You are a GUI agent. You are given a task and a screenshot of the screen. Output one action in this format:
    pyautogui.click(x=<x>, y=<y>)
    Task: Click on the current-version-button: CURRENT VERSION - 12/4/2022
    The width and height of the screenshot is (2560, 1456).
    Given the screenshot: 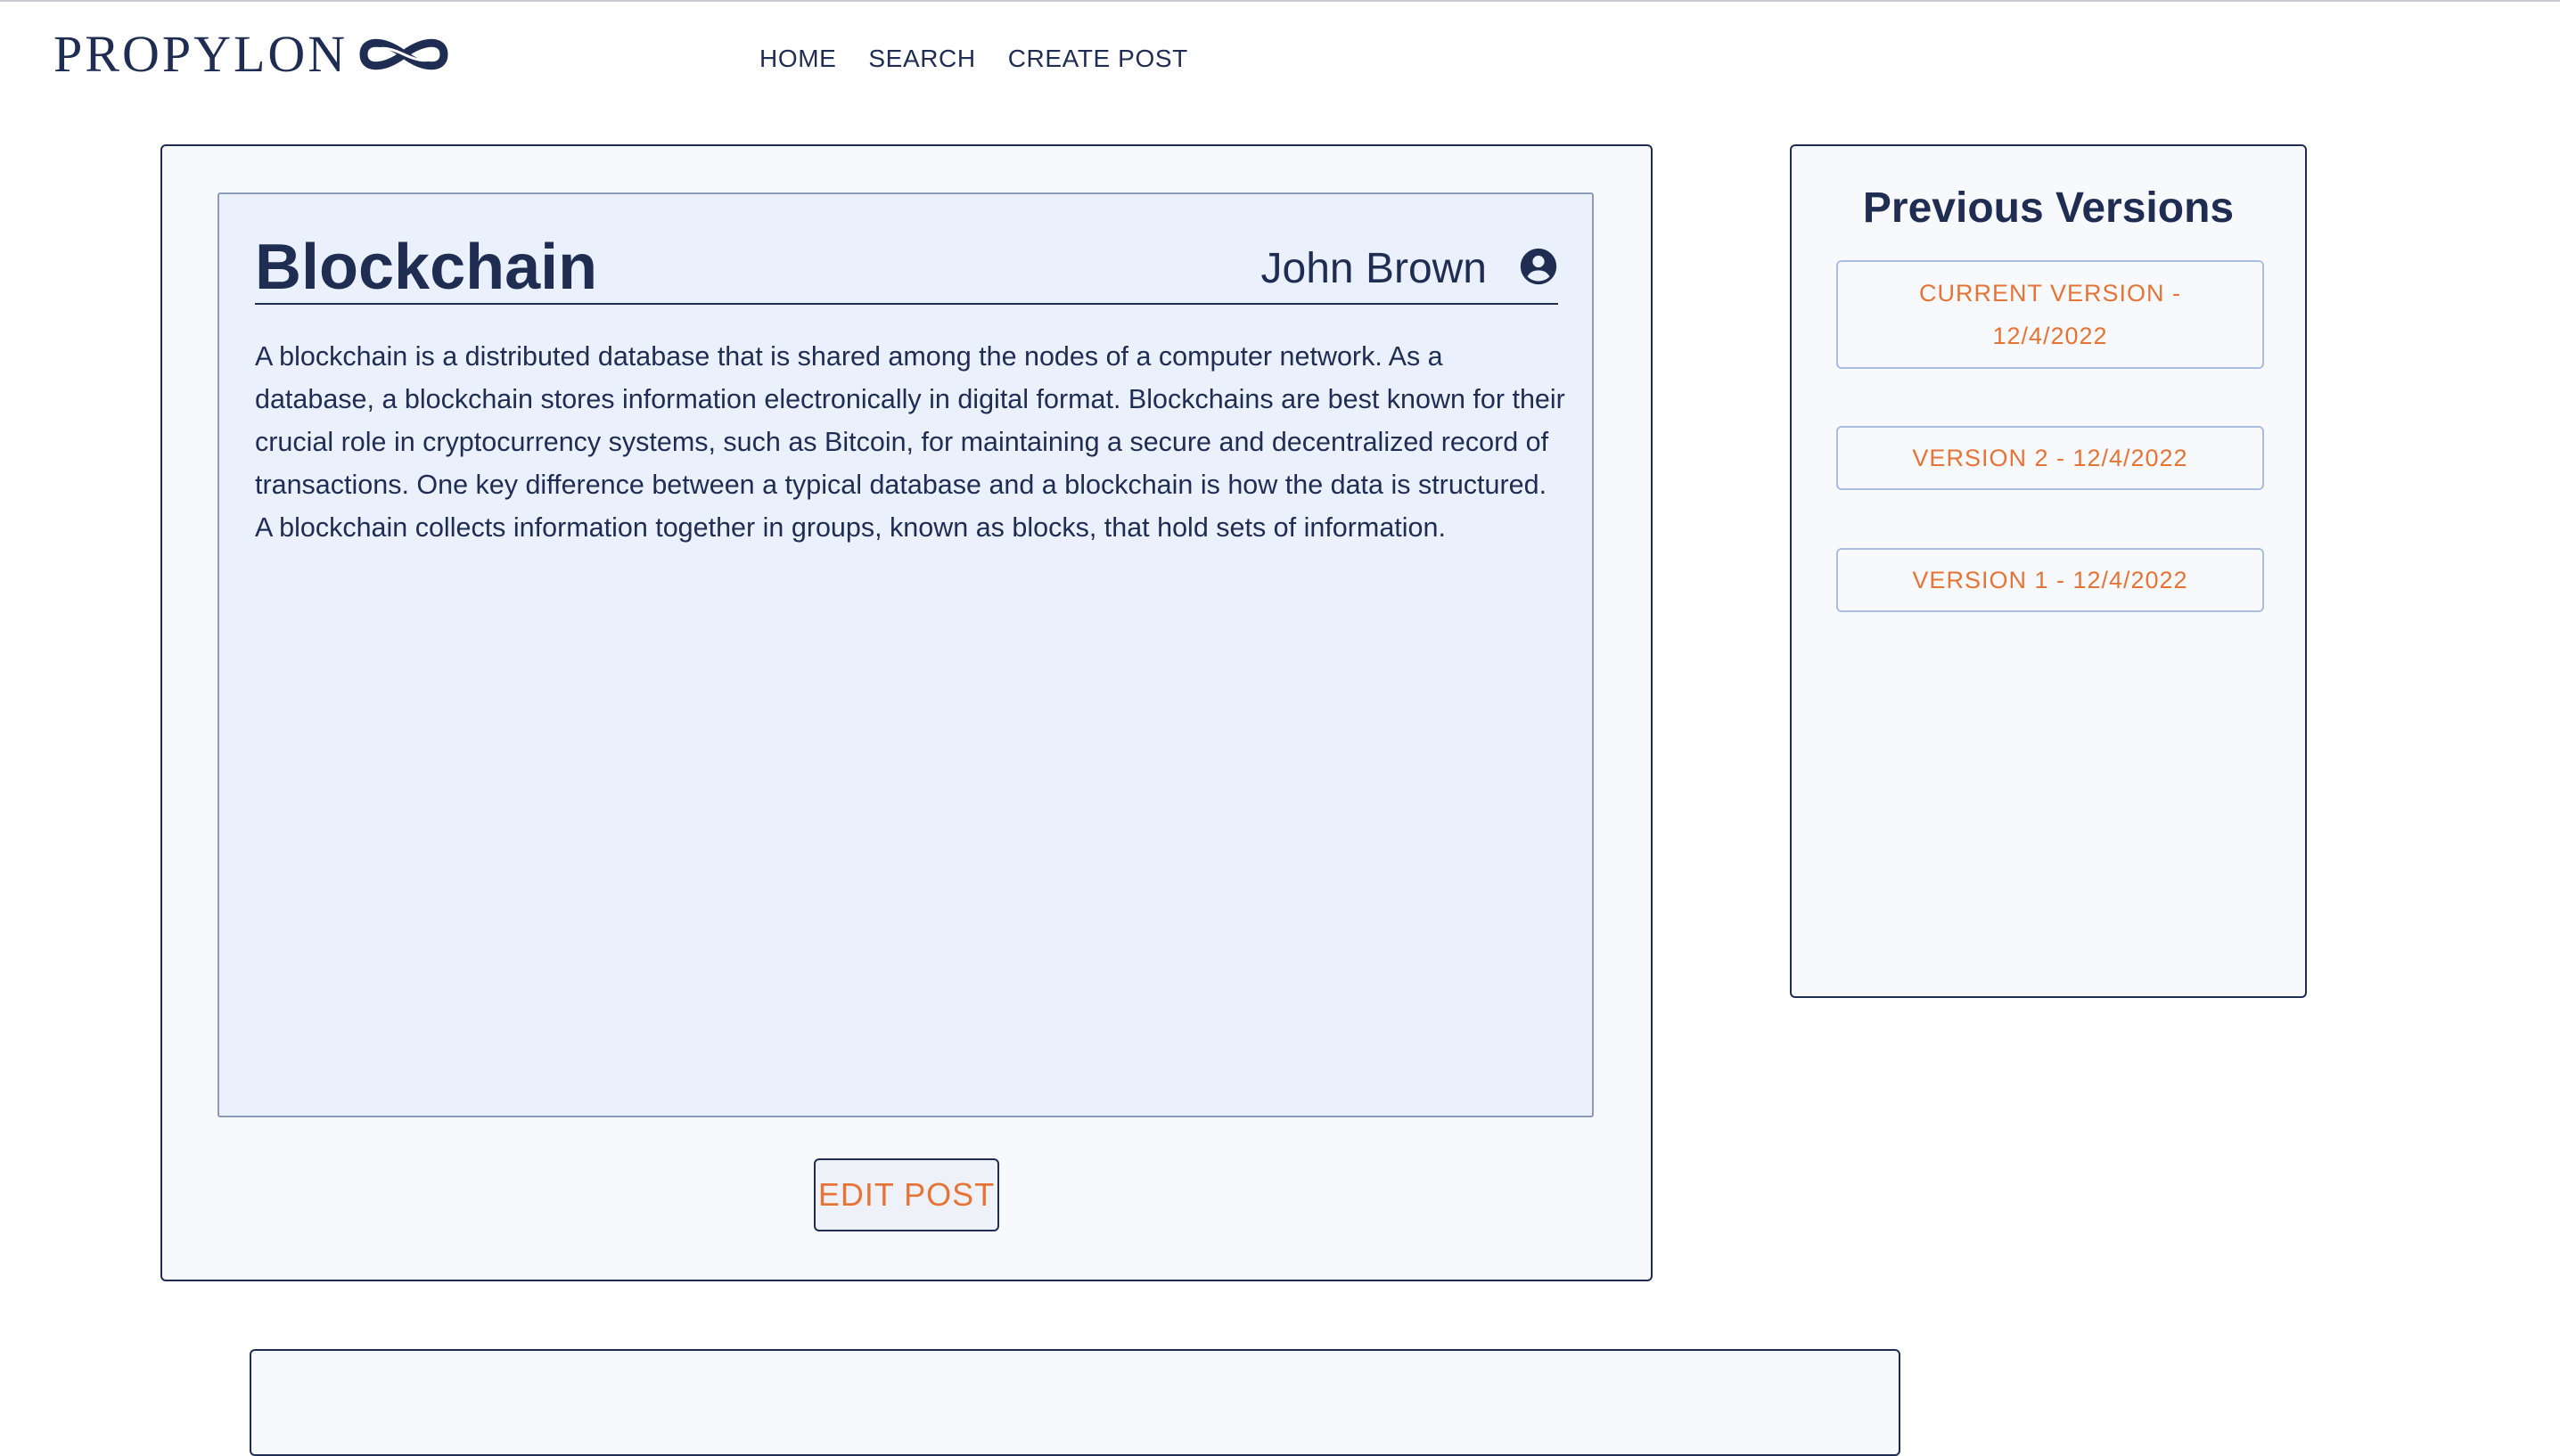 What is the action you would take?
    pyautogui.click(x=2050, y=314)
    